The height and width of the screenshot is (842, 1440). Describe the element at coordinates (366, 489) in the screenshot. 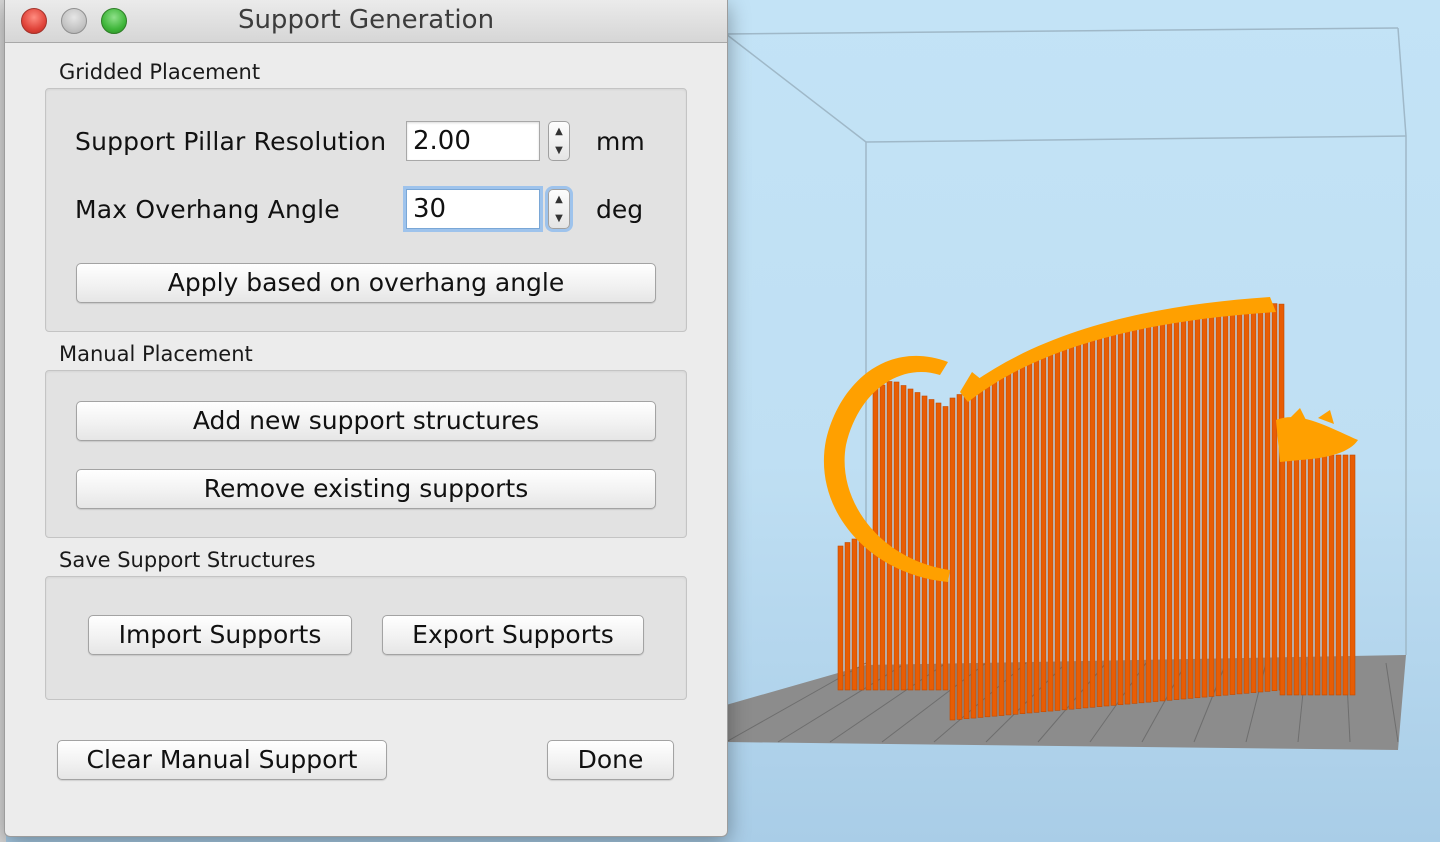

I see `remove-supports-button: Remove existing supports` at that location.